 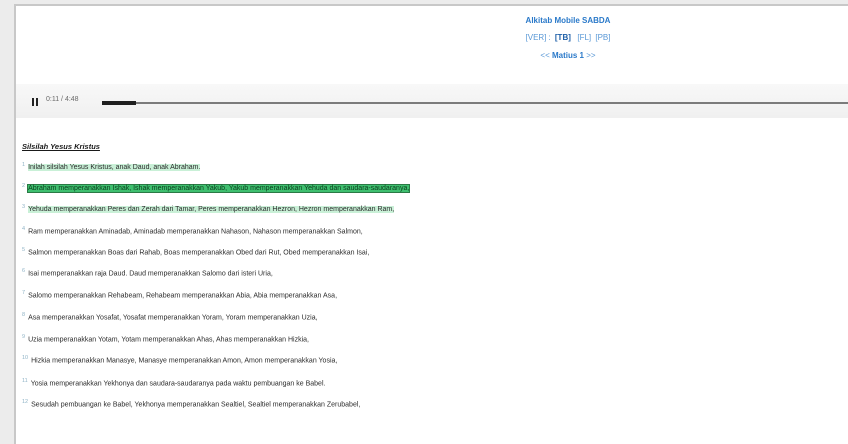 I want to click on version-link-pb: [PB], so click(x=602, y=37).